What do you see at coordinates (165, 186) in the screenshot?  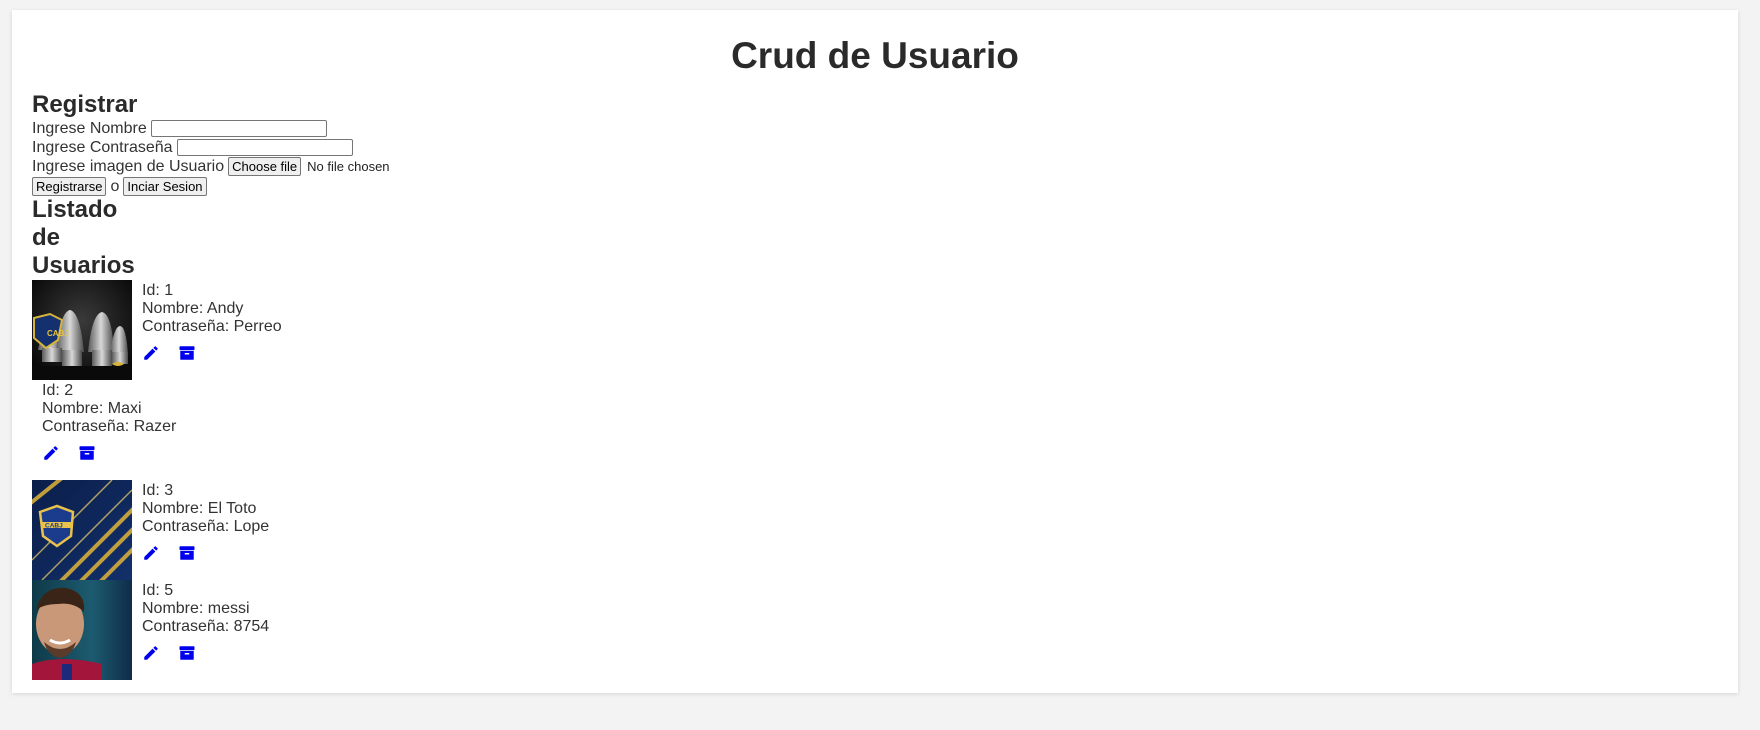 I see `login-button: Inciar Sesion` at bounding box center [165, 186].